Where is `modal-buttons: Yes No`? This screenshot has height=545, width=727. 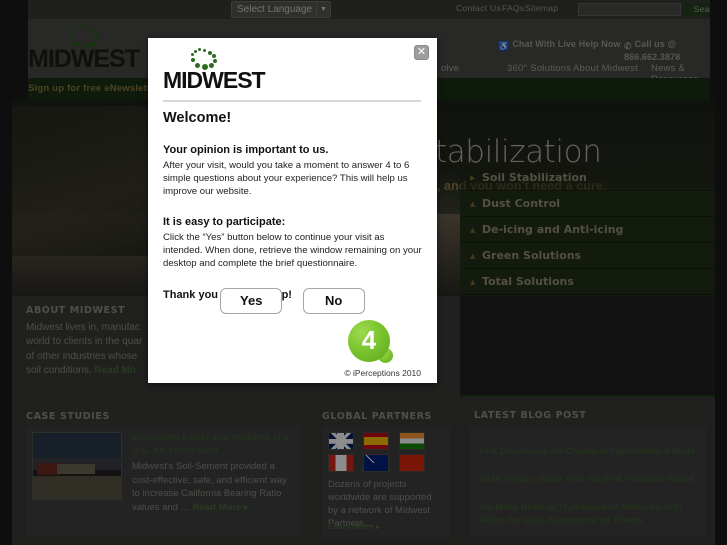
modal-buttons: Yes No is located at coordinates (292, 301).